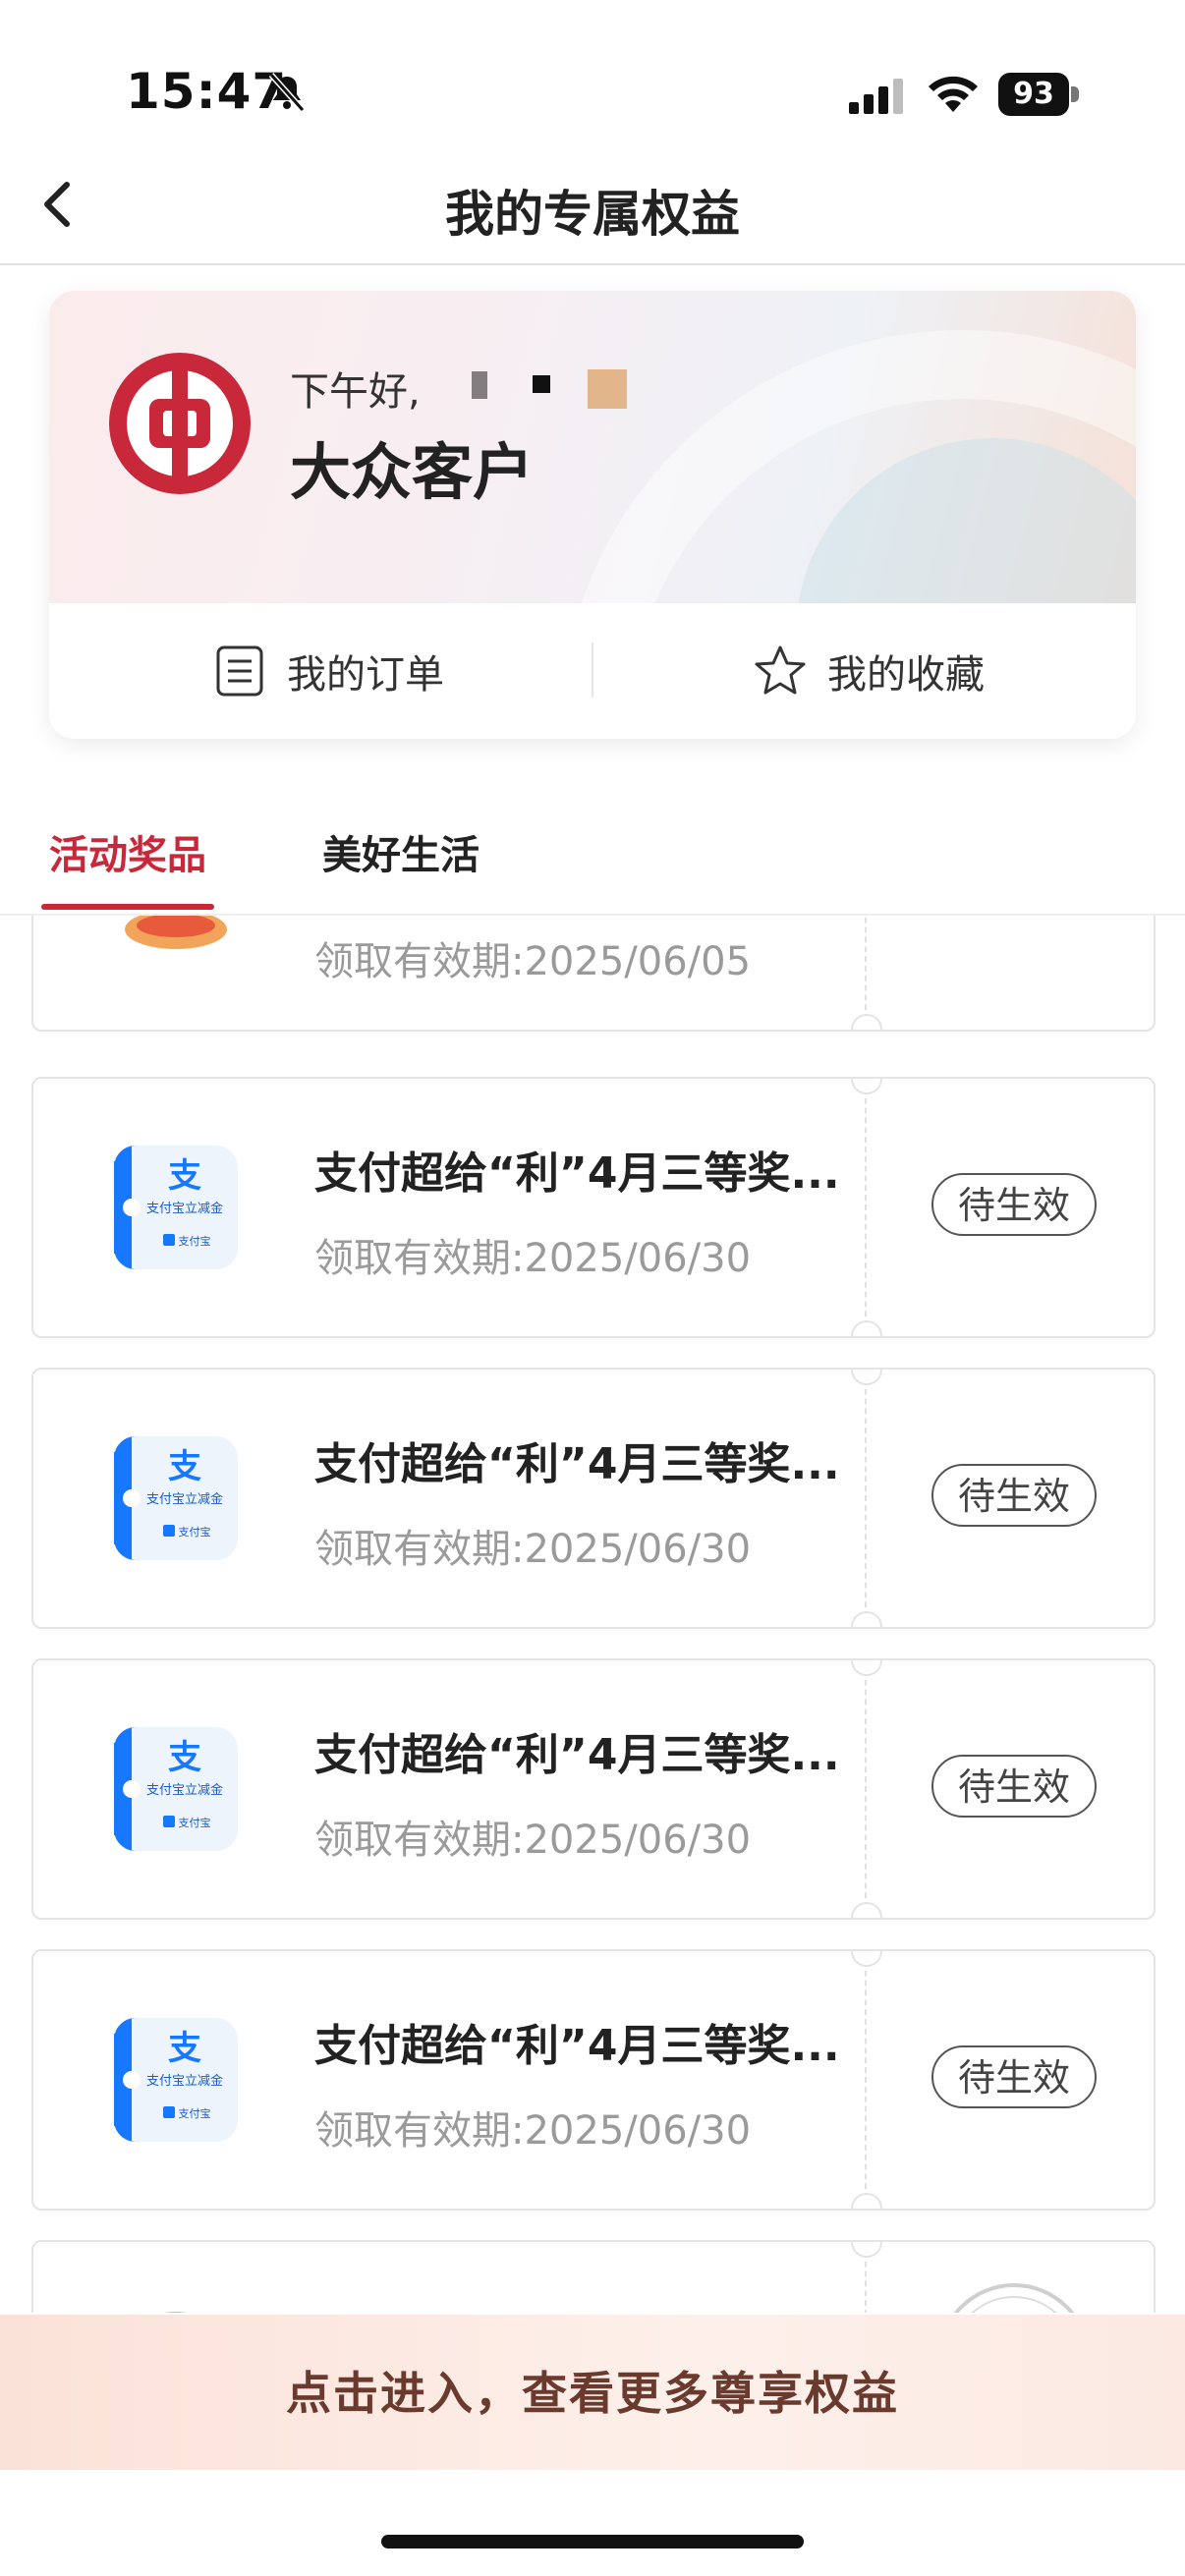 The width and height of the screenshot is (1185, 2576). I want to click on my-favorites-link: 我的收藏, so click(869, 671).